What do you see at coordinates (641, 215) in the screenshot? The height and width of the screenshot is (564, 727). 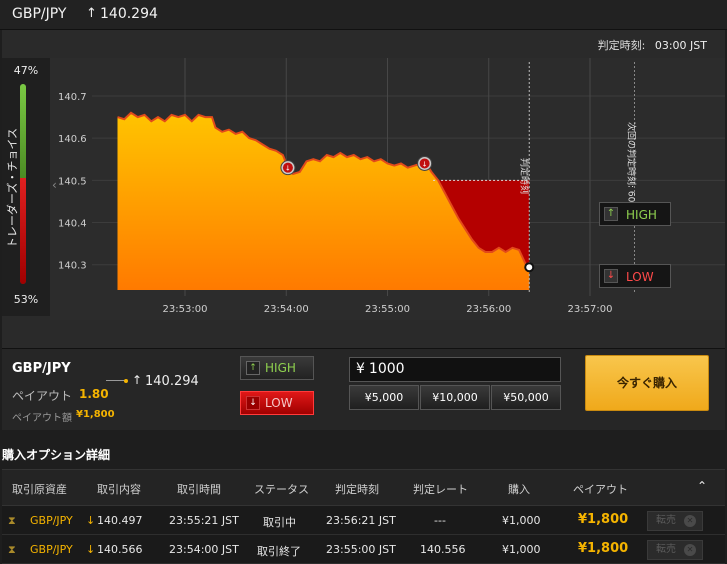 I see `chart-high-label: HIGH` at bounding box center [641, 215].